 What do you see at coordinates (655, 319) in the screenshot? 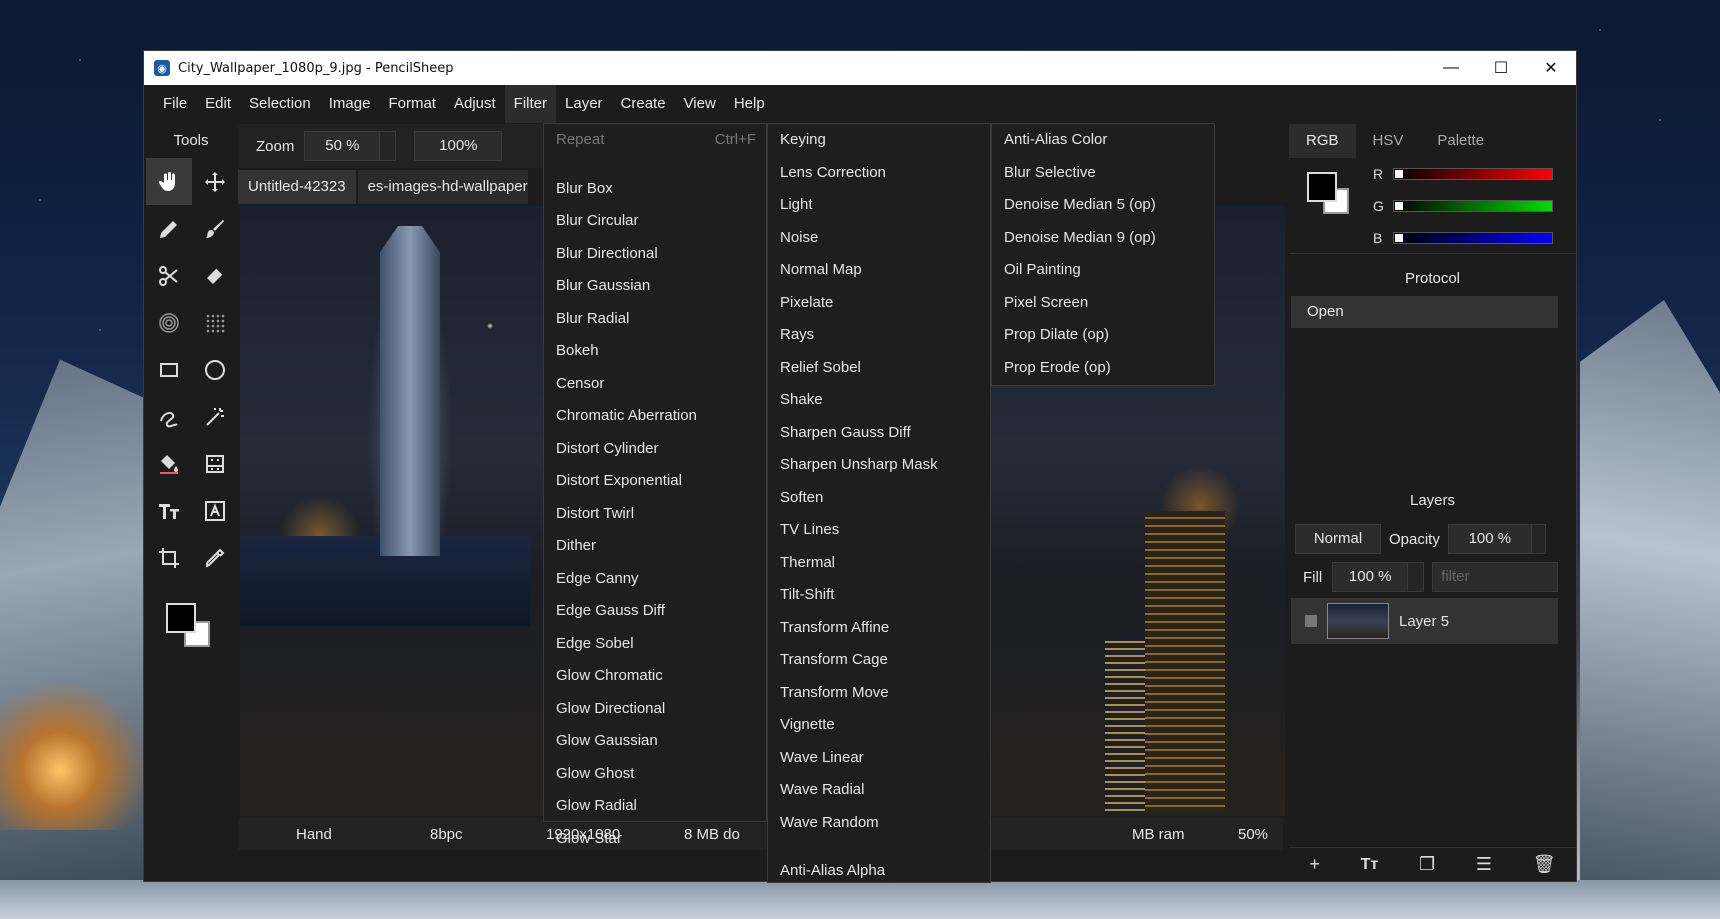
I see `menu-item-blur-radial: Blur Radial` at bounding box center [655, 319].